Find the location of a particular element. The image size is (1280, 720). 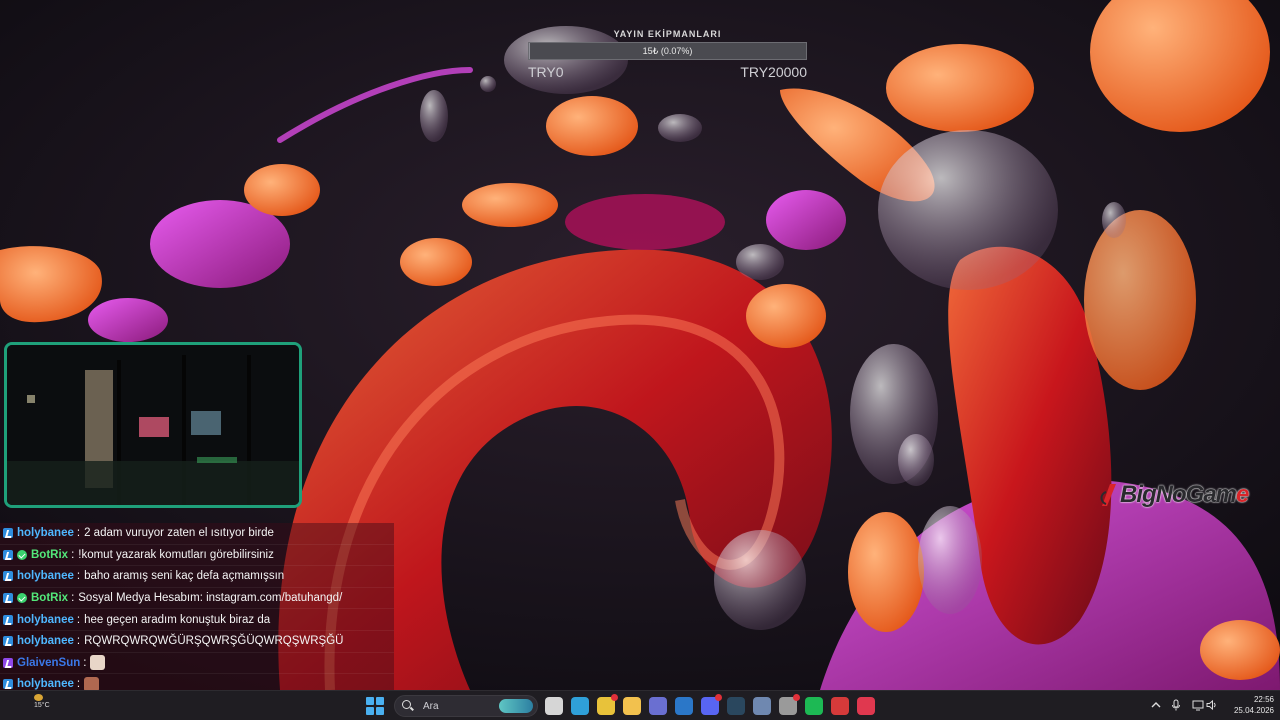

chat-username: GlaivenSun is located at coordinates (49, 662).